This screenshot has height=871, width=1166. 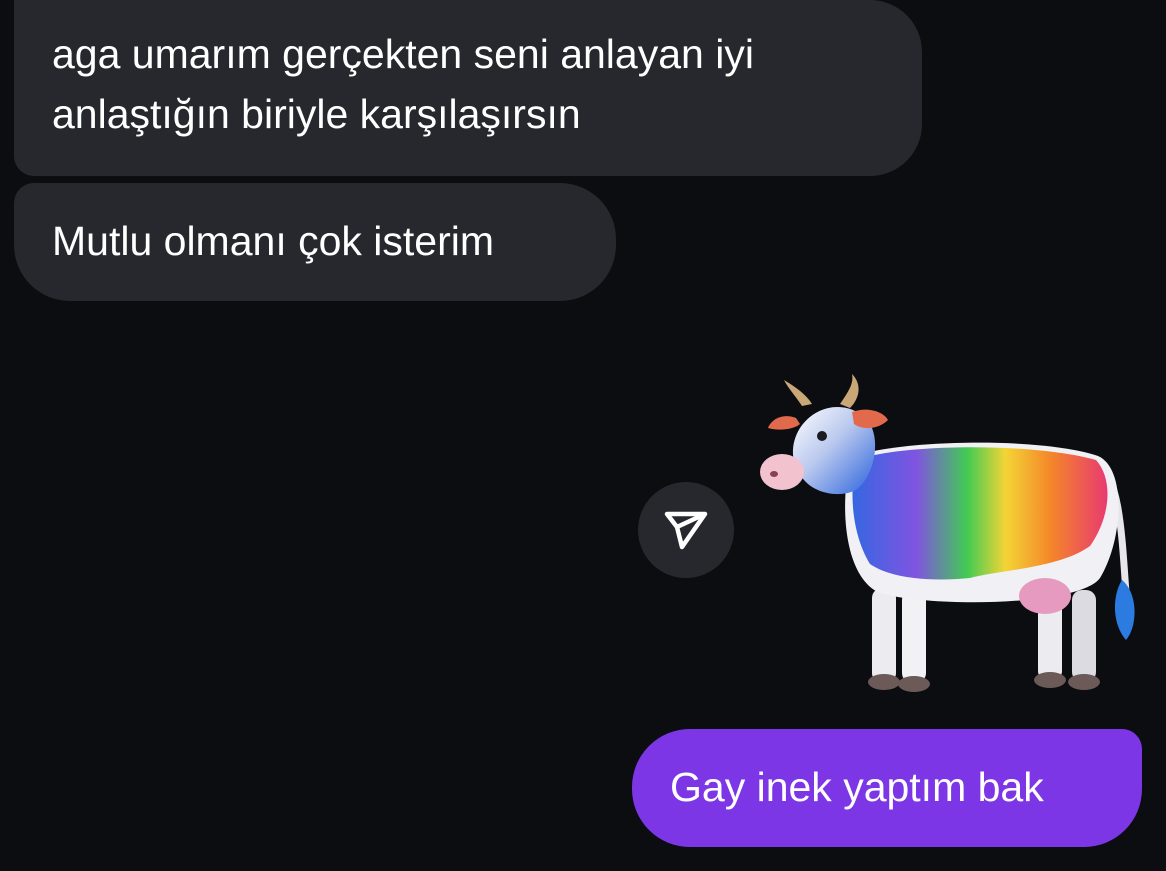 I want to click on send-icon, so click(x=686, y=530).